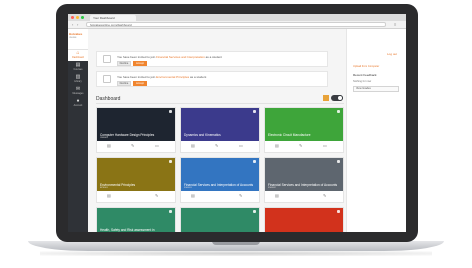  What do you see at coordinates (366, 66) in the screenshot?
I see `upload-link: Upload from Computer` at bounding box center [366, 66].